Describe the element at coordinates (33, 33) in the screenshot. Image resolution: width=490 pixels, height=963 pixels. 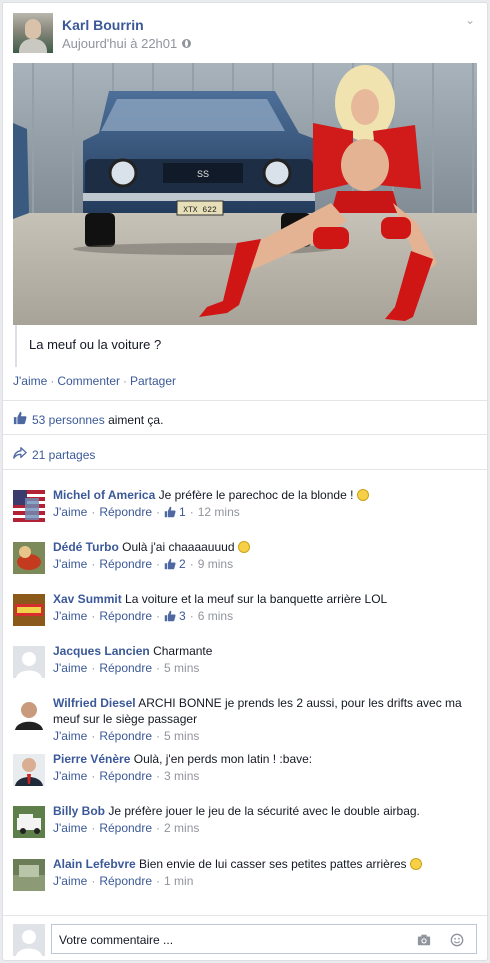
I see `author-avatar` at that location.